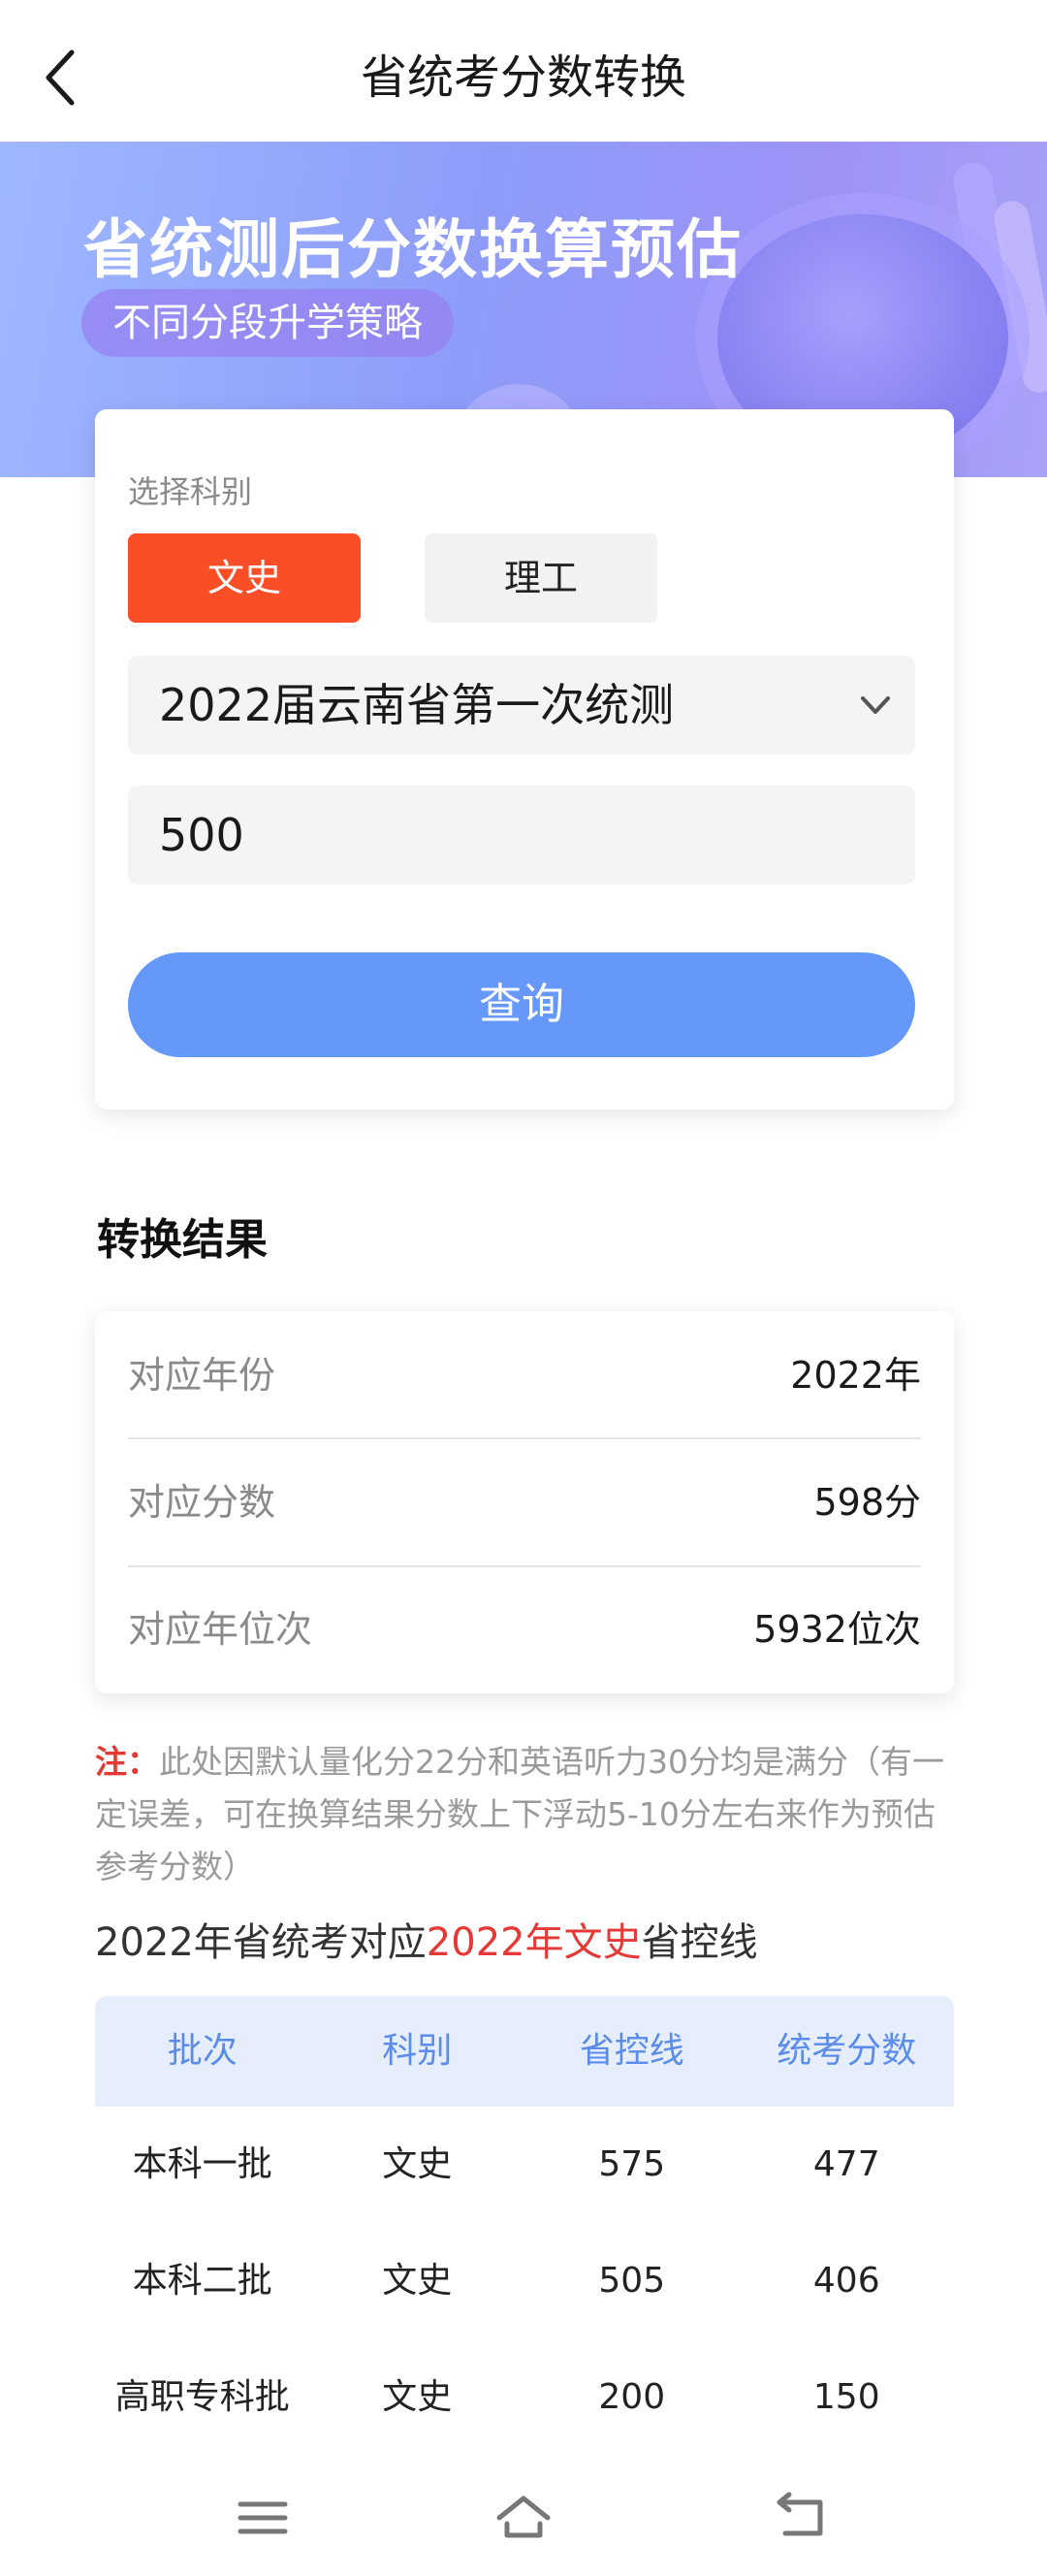 The height and width of the screenshot is (2576, 1047). I want to click on result-label: 对应分数, so click(202, 1502).